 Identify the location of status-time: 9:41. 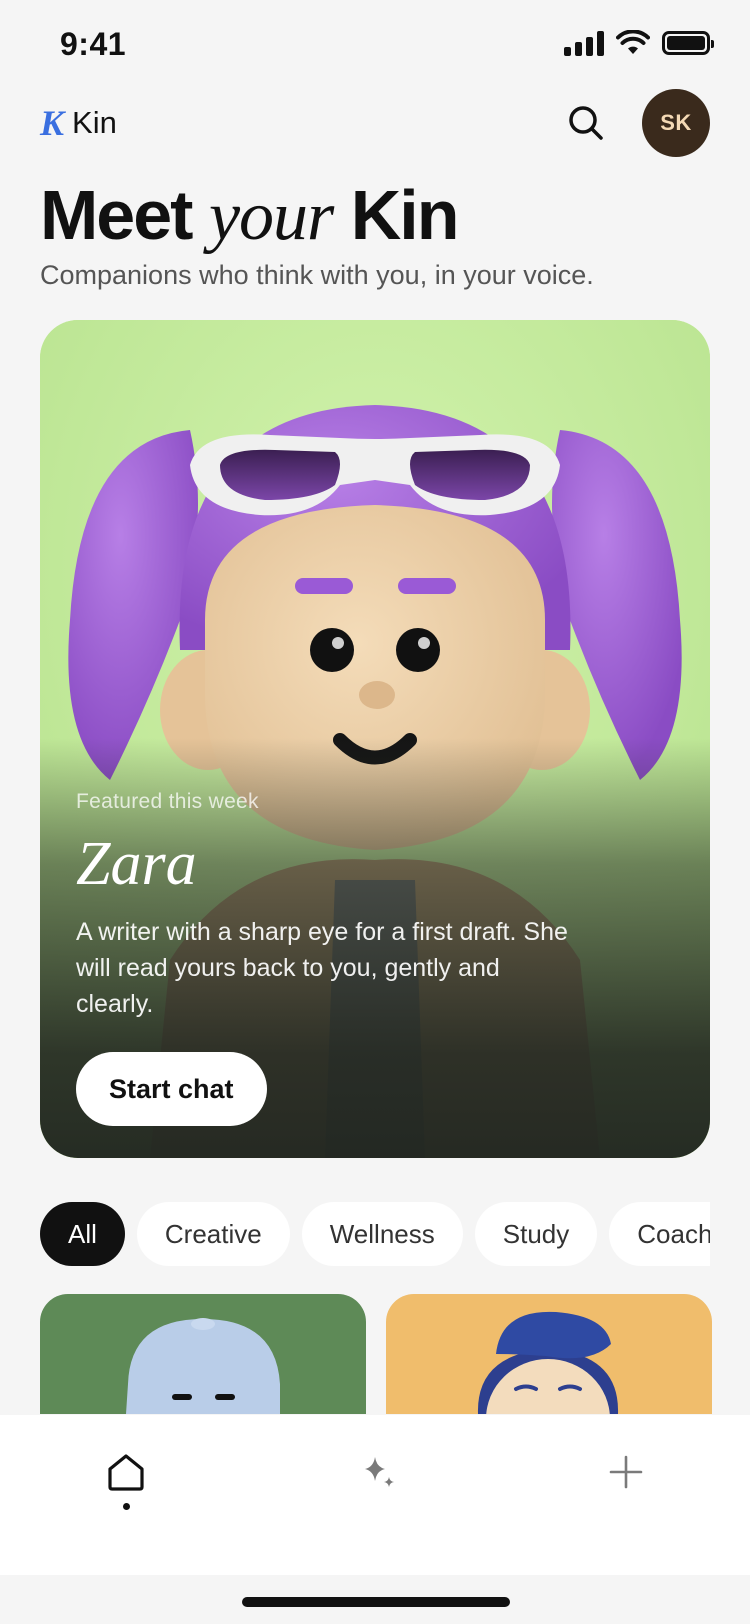
(93, 44).